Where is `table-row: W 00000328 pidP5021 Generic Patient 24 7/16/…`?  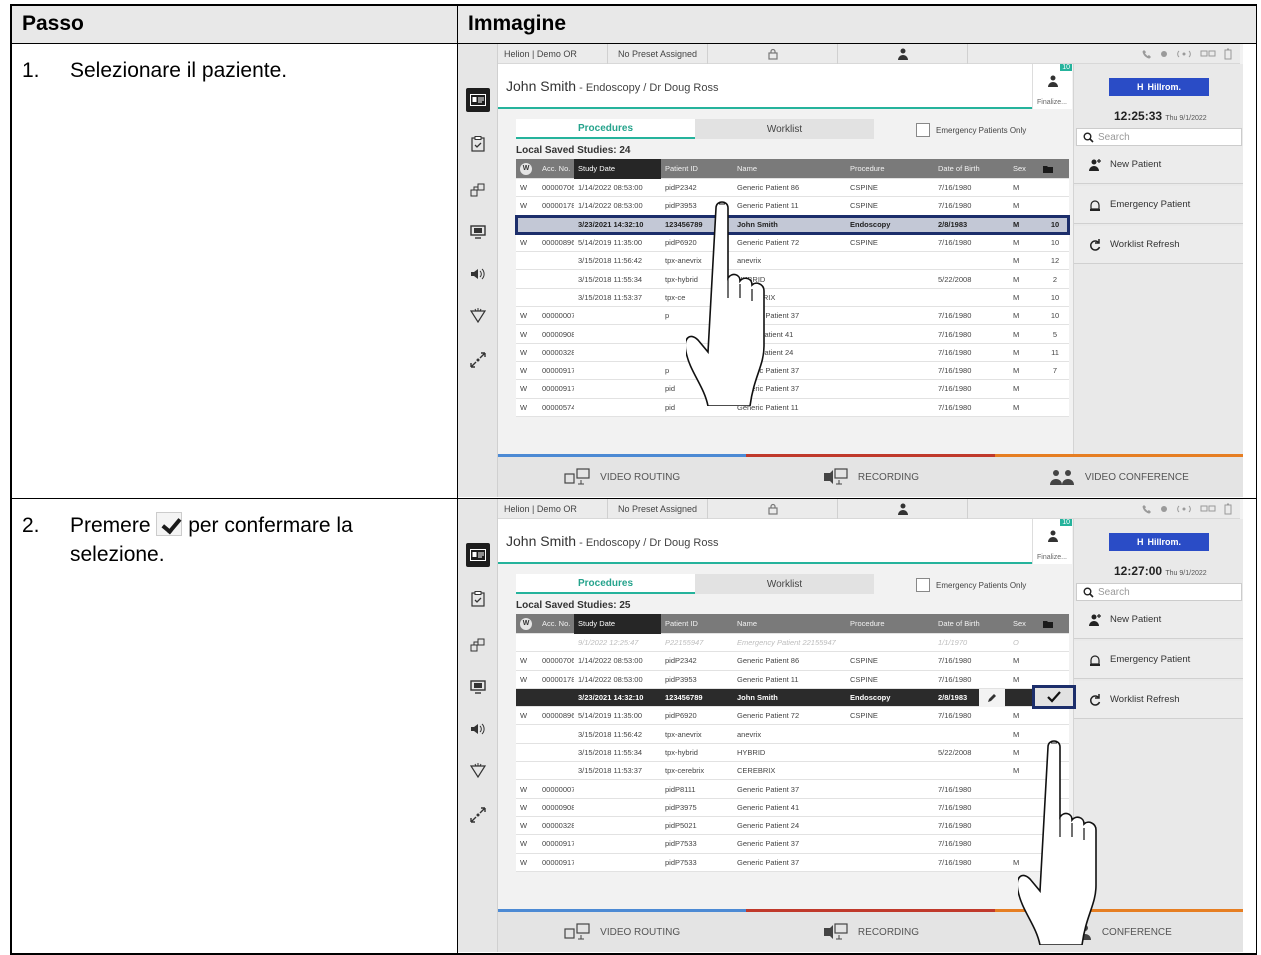 table-row: W 00000328 pidP5021 Generic Patient 24 7/16/… is located at coordinates (792, 826).